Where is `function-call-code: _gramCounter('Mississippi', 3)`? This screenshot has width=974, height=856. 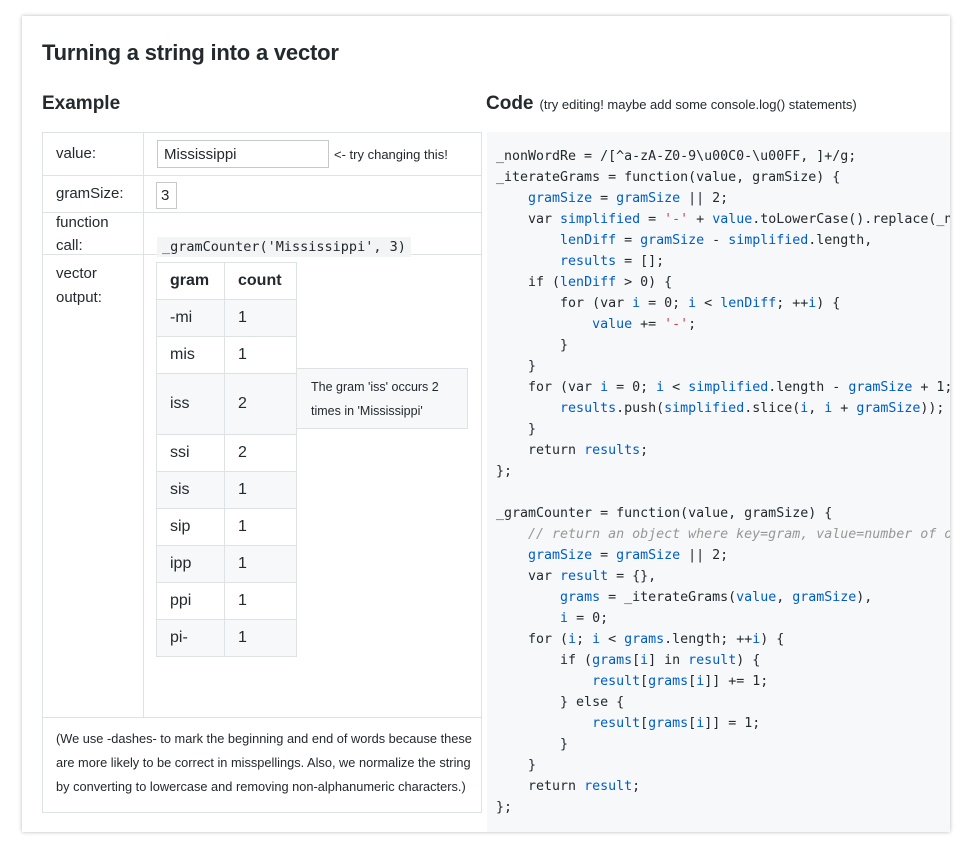 function-call-code: _gramCounter('Mississippi', 3) is located at coordinates (284, 247).